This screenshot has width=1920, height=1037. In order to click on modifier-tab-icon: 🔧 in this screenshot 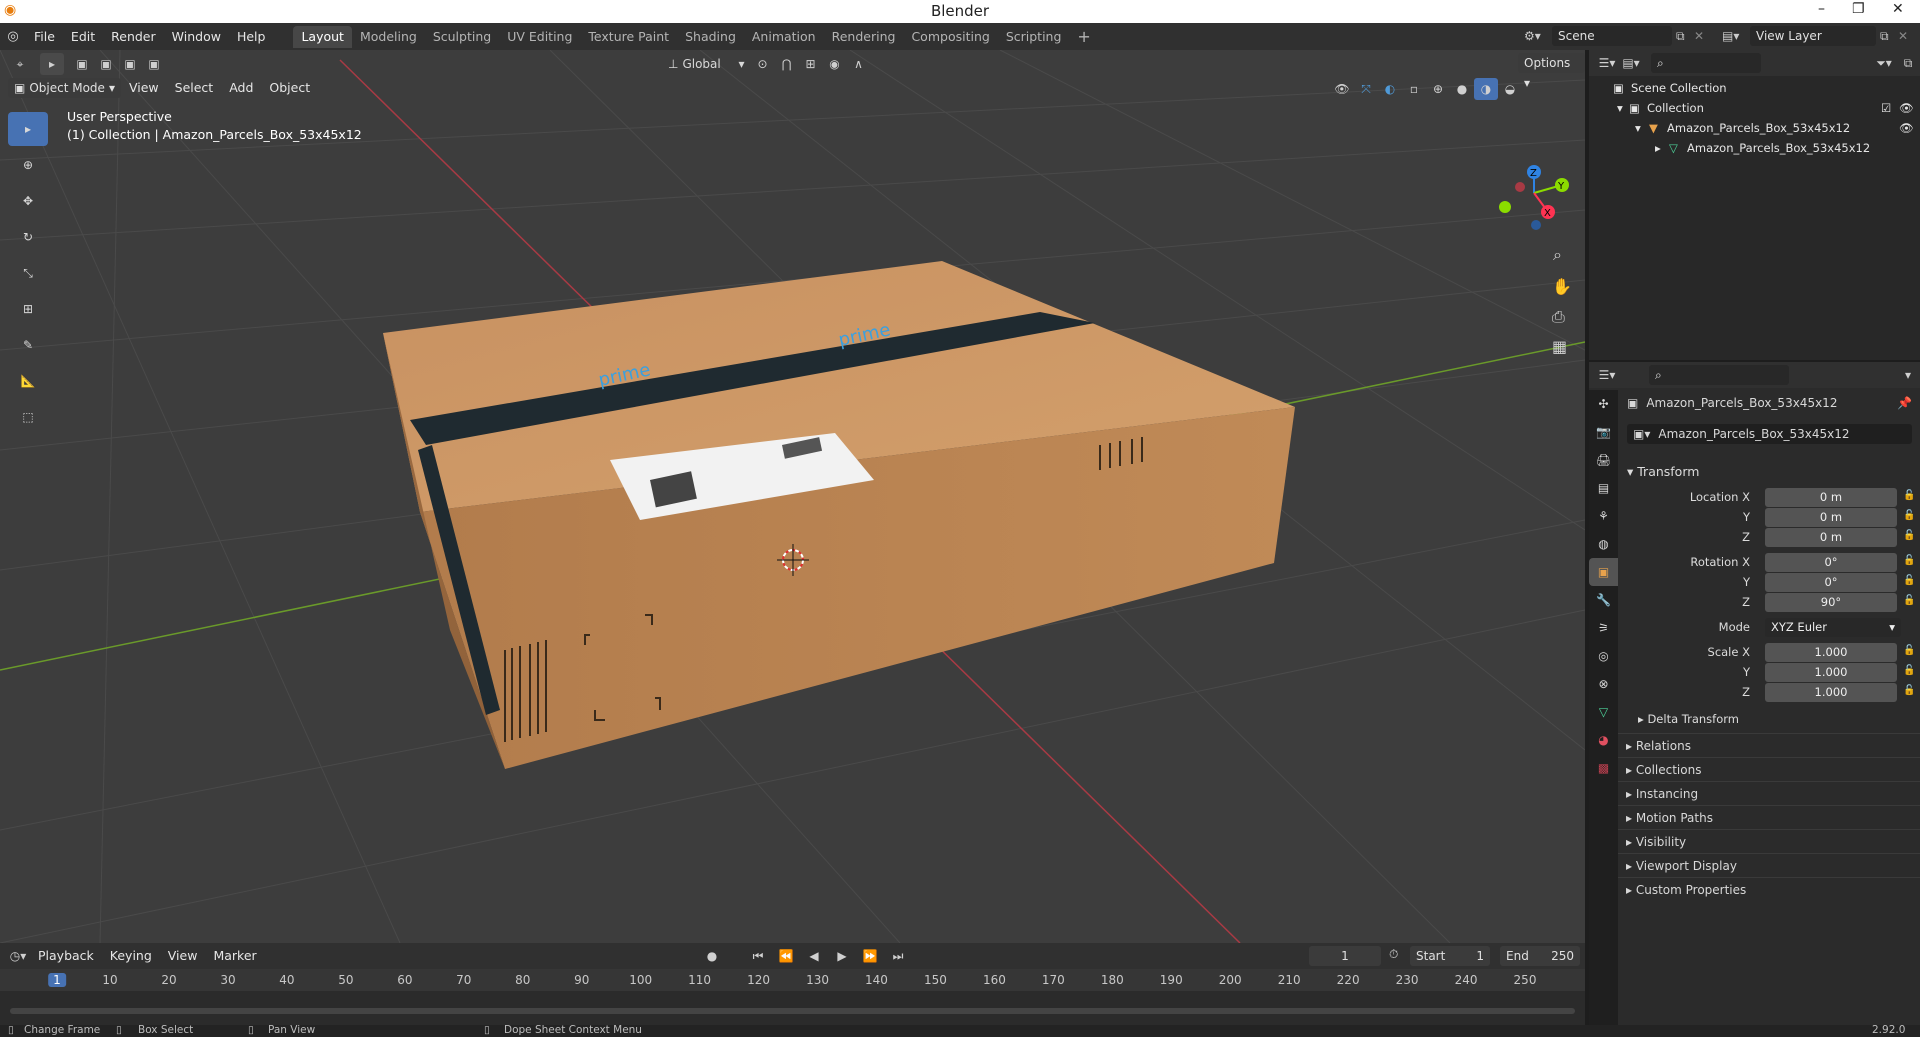, I will do `click(1603, 600)`.